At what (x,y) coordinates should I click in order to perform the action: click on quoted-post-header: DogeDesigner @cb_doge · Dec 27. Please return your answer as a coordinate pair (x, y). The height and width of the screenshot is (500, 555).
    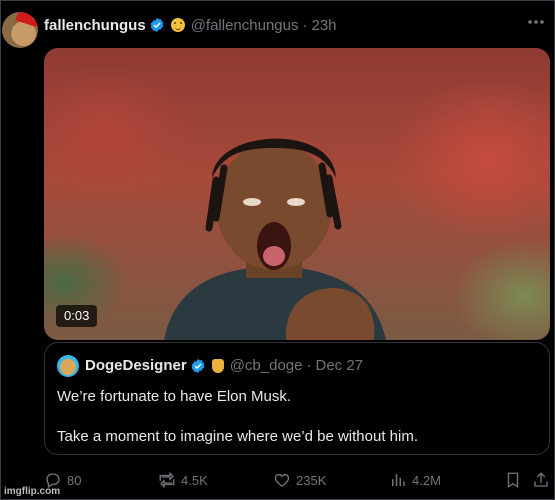
    Looking at the image, I should click on (224, 365).